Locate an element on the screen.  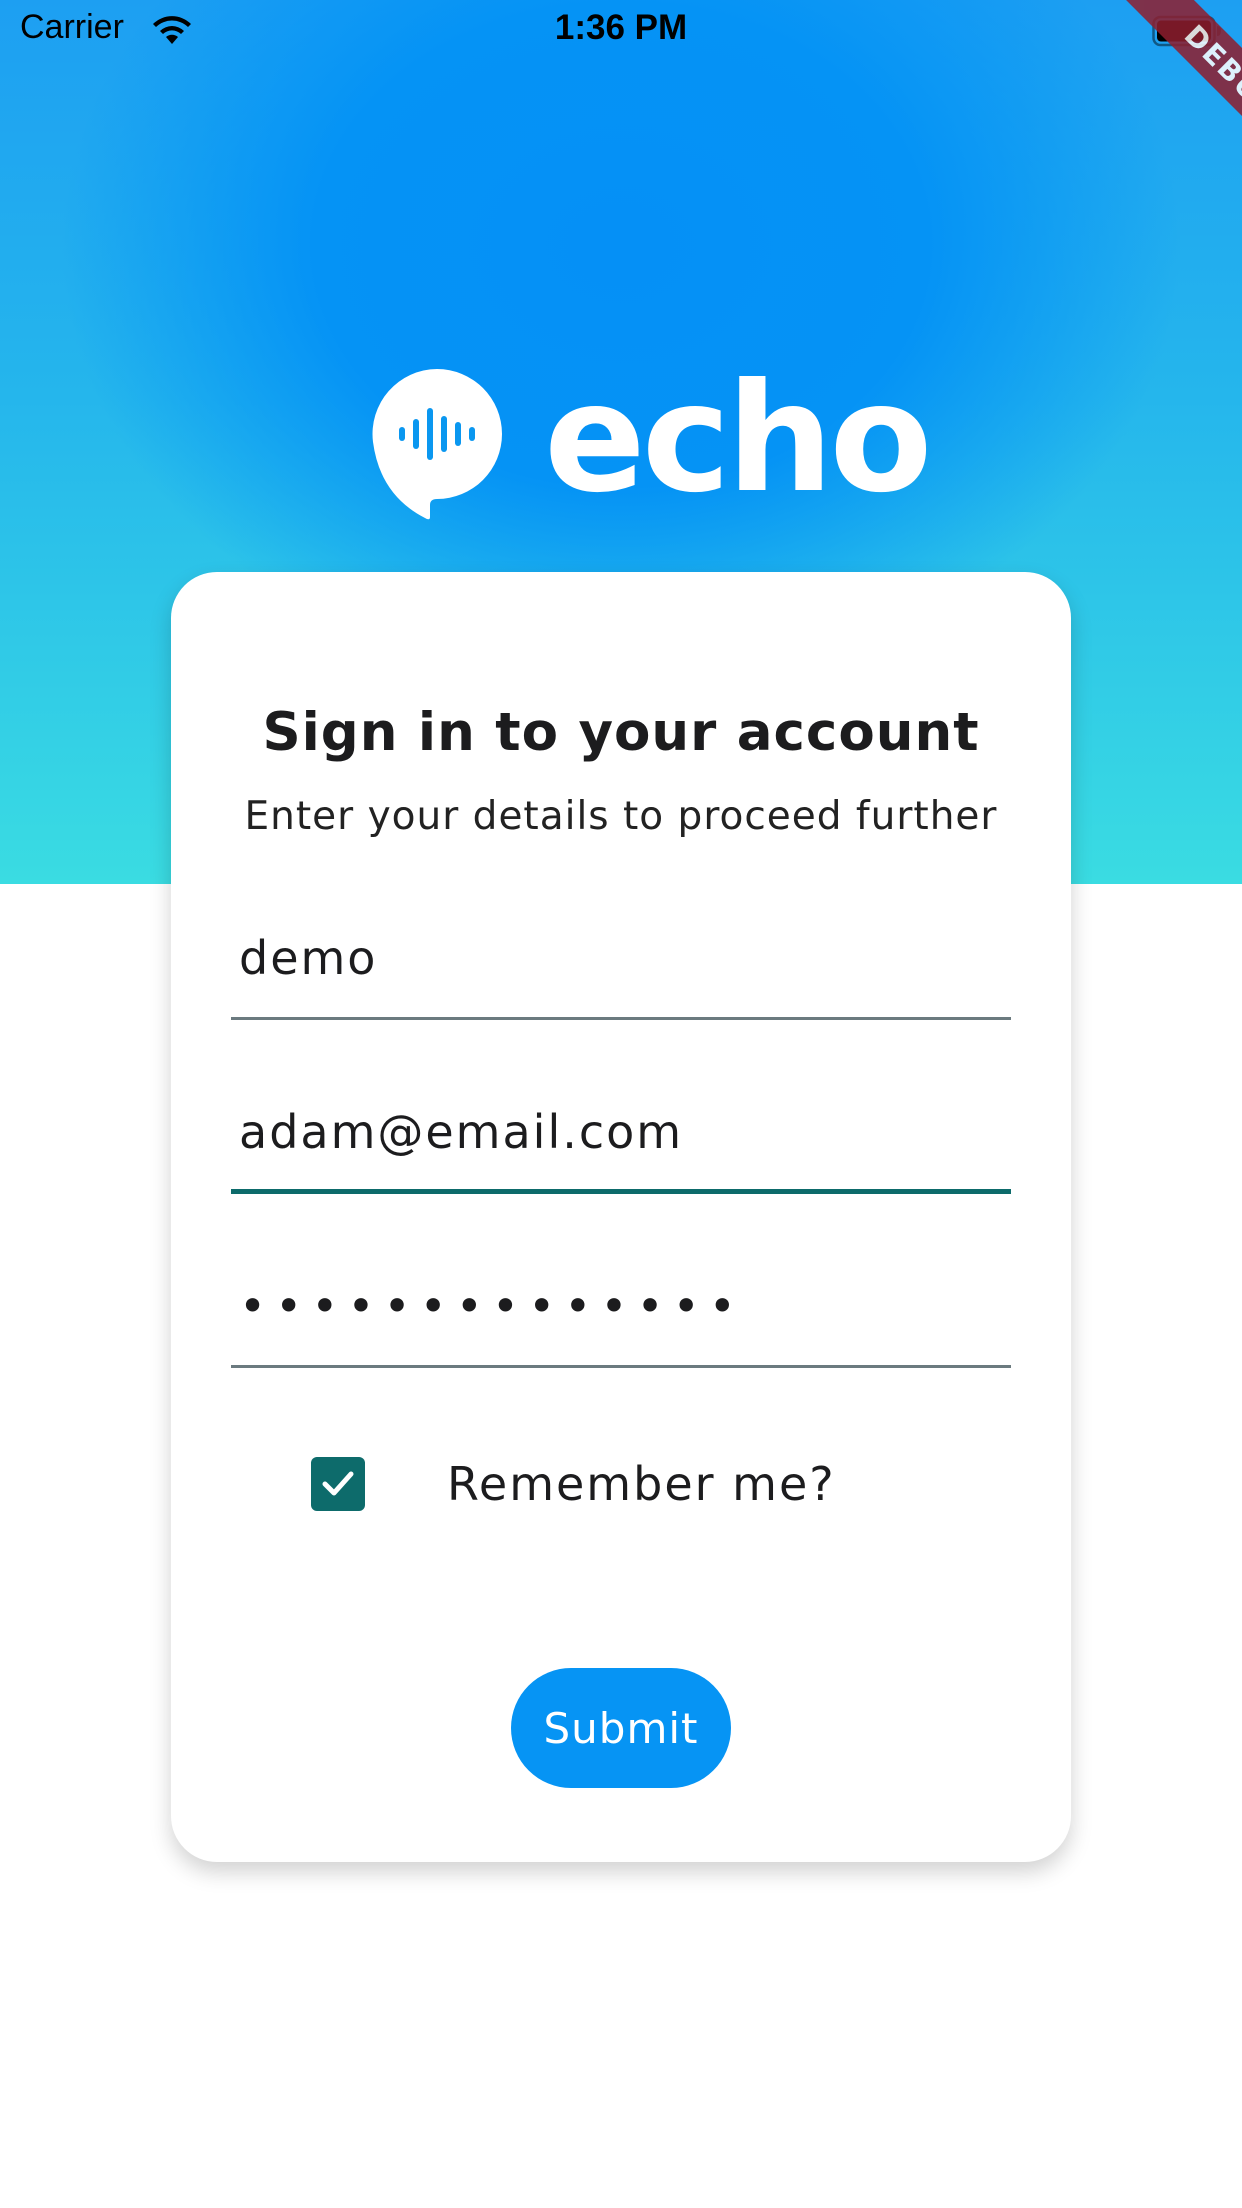
username-input is located at coordinates (619, 958).